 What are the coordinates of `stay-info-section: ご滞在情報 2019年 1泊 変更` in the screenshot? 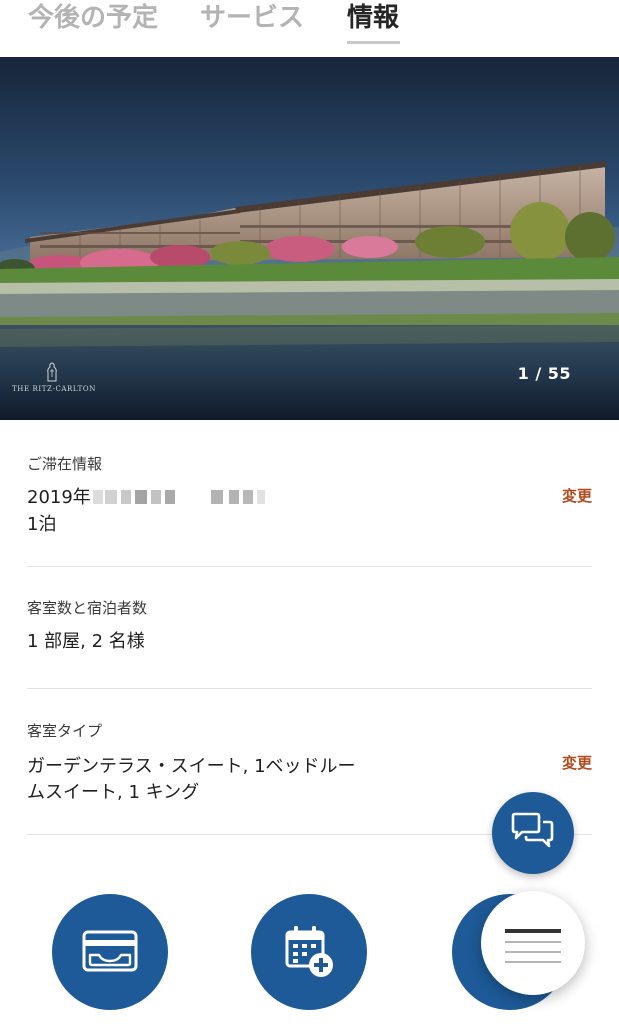 It's located at (309, 505).